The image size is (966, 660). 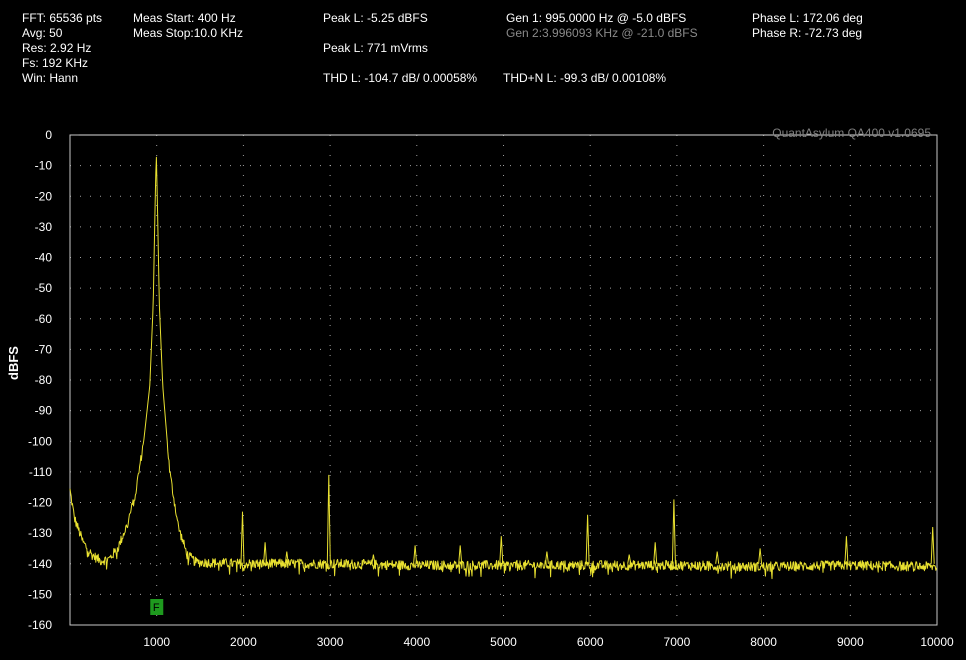 What do you see at coordinates (44, 349) in the screenshot?
I see `y-tick-label: -70` at bounding box center [44, 349].